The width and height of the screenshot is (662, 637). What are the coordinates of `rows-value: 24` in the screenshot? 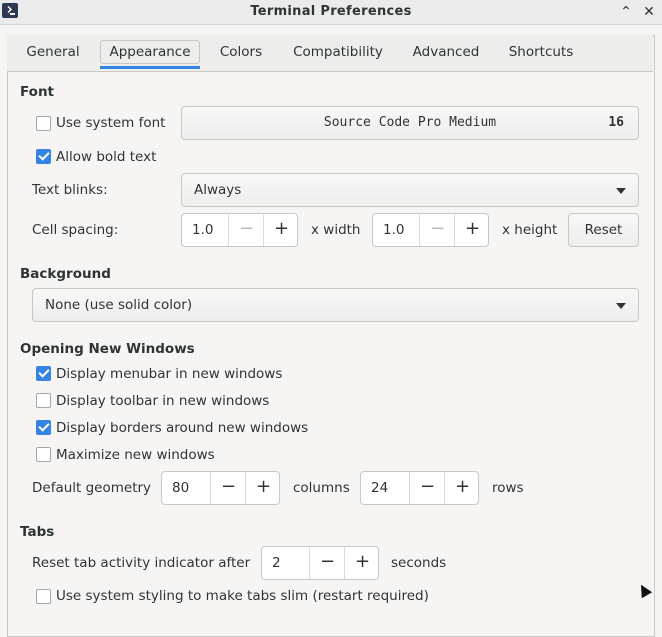 It's located at (379, 488).